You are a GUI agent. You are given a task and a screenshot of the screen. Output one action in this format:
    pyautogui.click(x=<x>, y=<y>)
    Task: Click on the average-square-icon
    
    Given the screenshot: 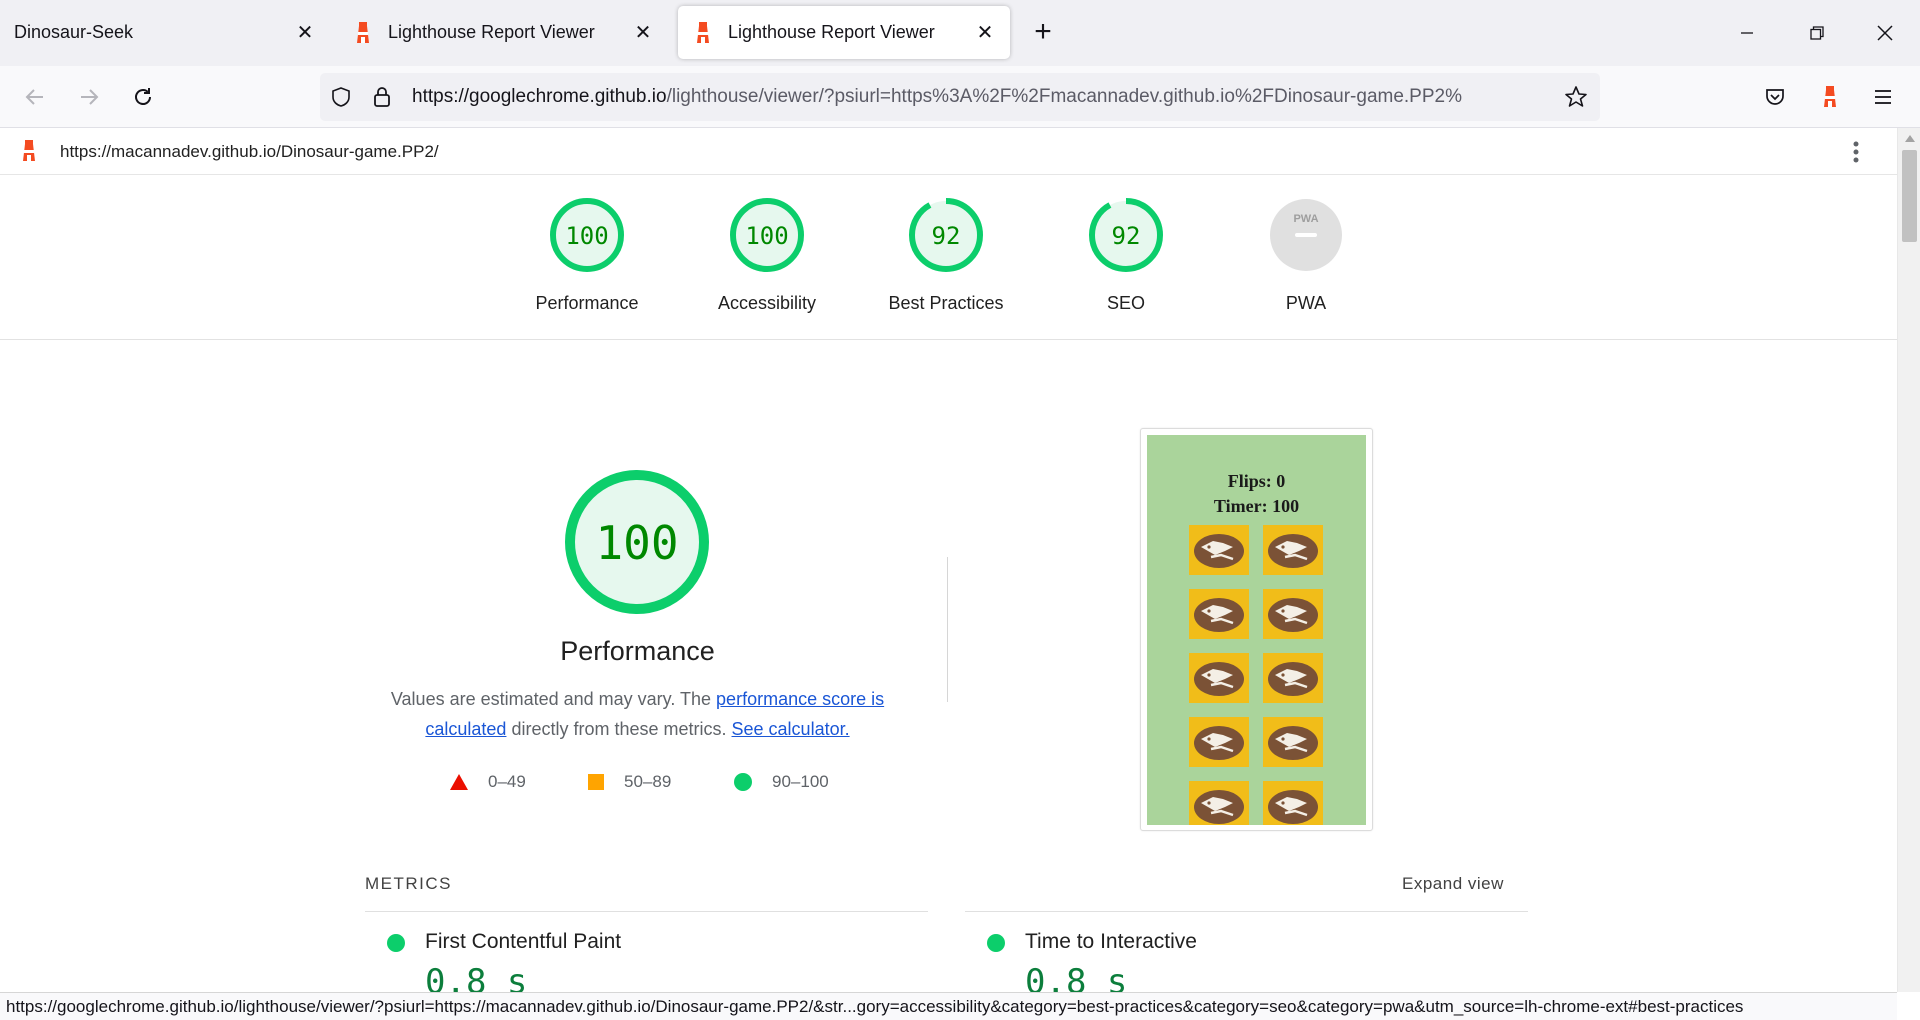 What is the action you would take?
    pyautogui.click(x=596, y=782)
    